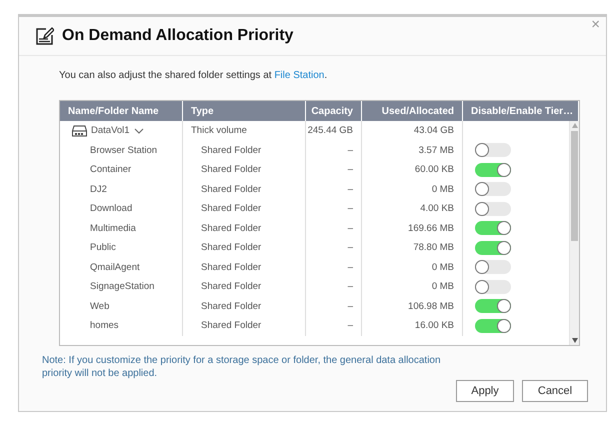 The image size is (616, 426). What do you see at coordinates (436, 150) in the screenshot?
I see `table-cell: 3.57 MB` at bounding box center [436, 150].